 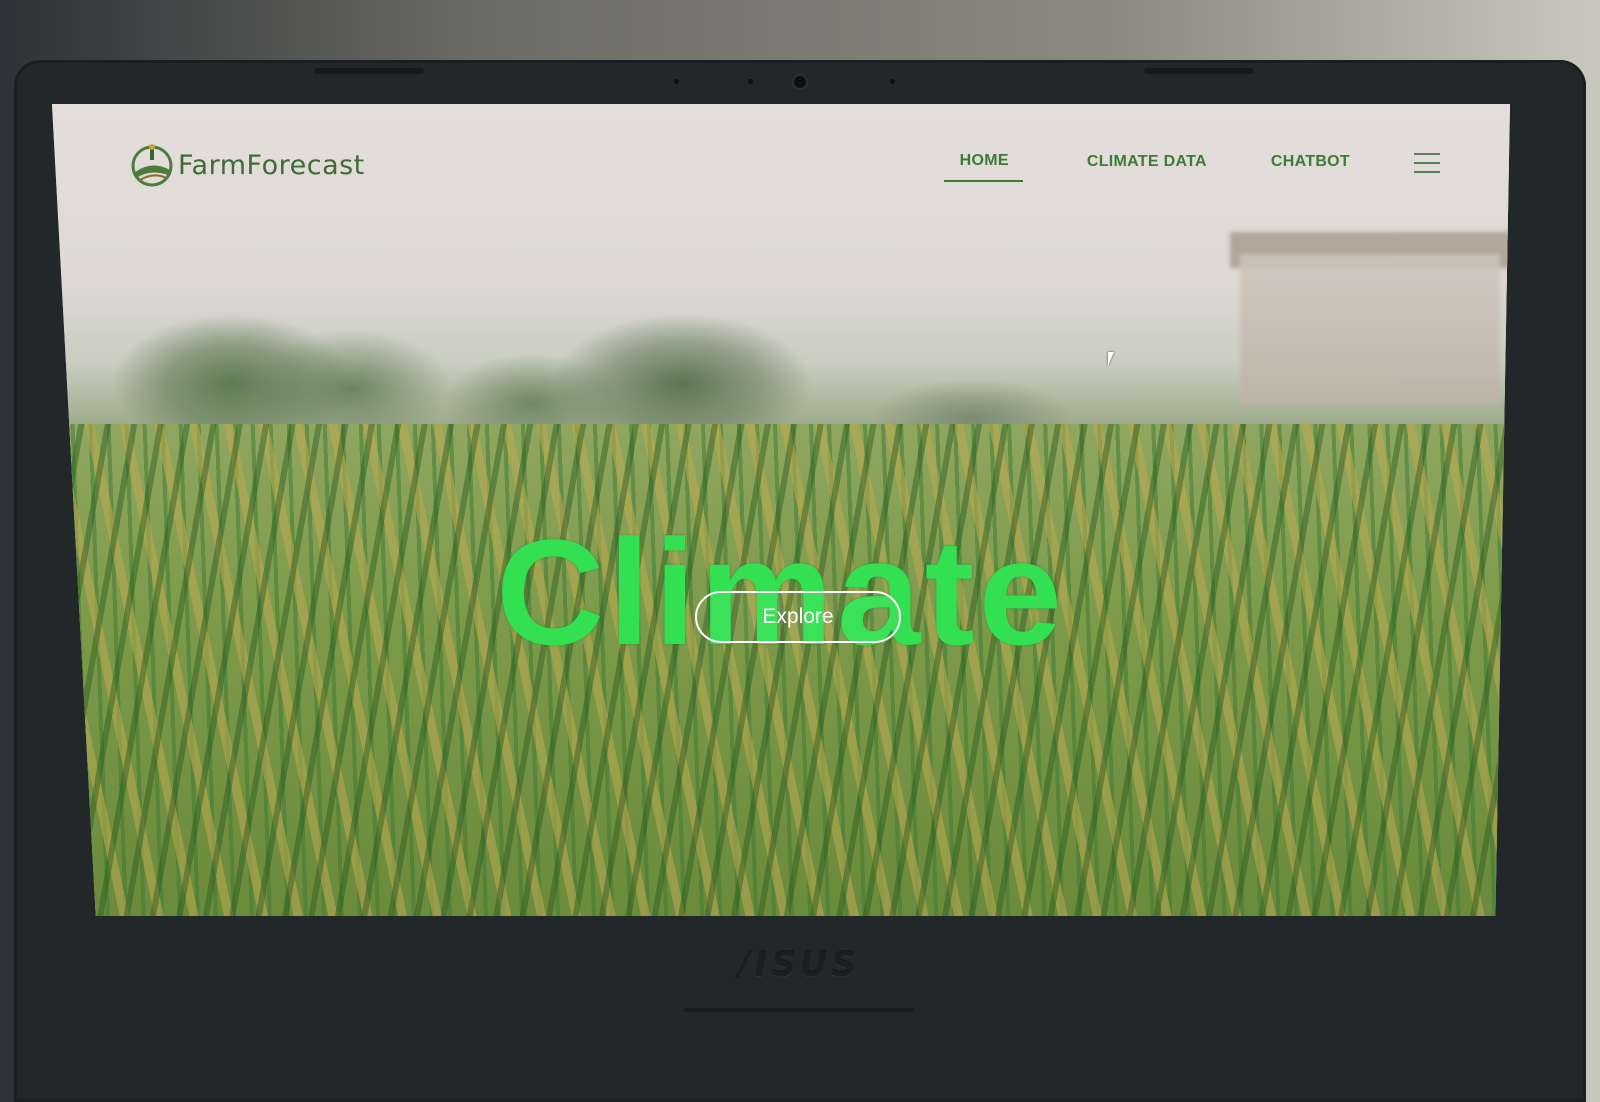 I want to click on site-logo: FarmForecast, so click(x=247, y=165).